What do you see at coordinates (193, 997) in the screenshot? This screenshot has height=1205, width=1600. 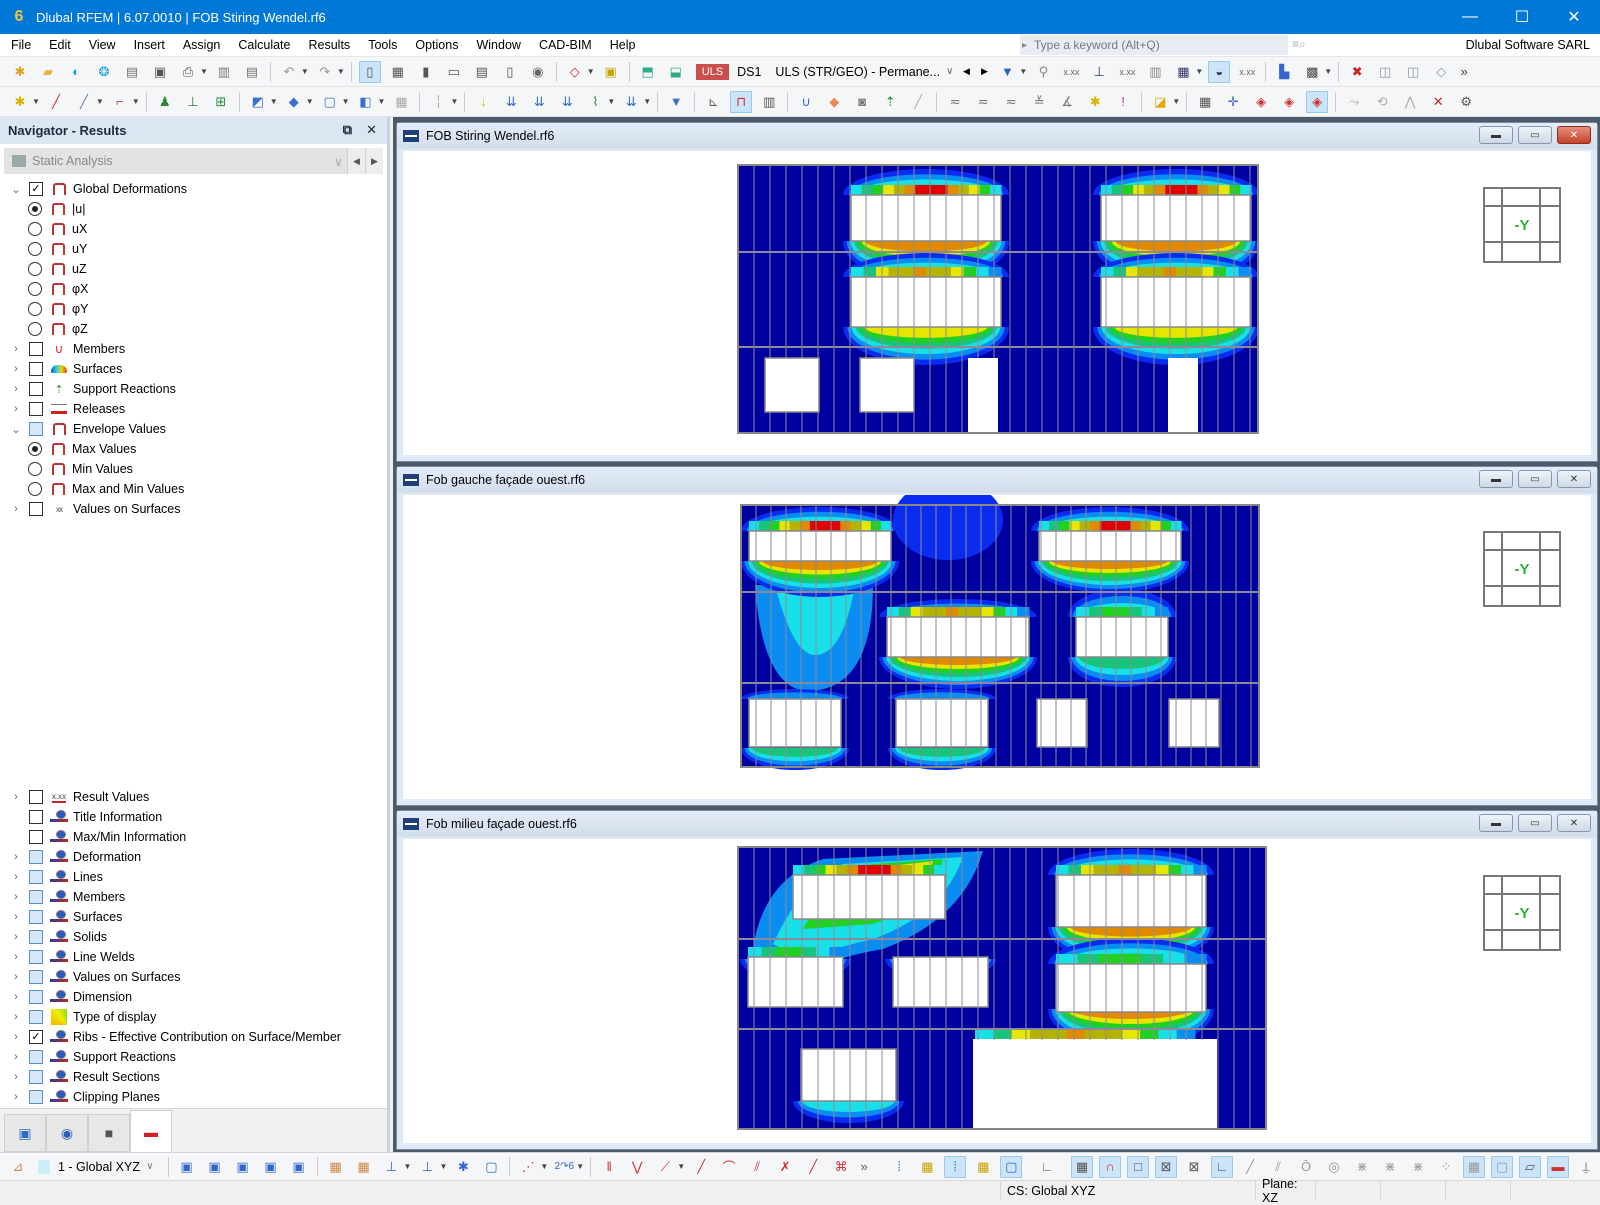 I see `display-tree-item: › Dimension` at bounding box center [193, 997].